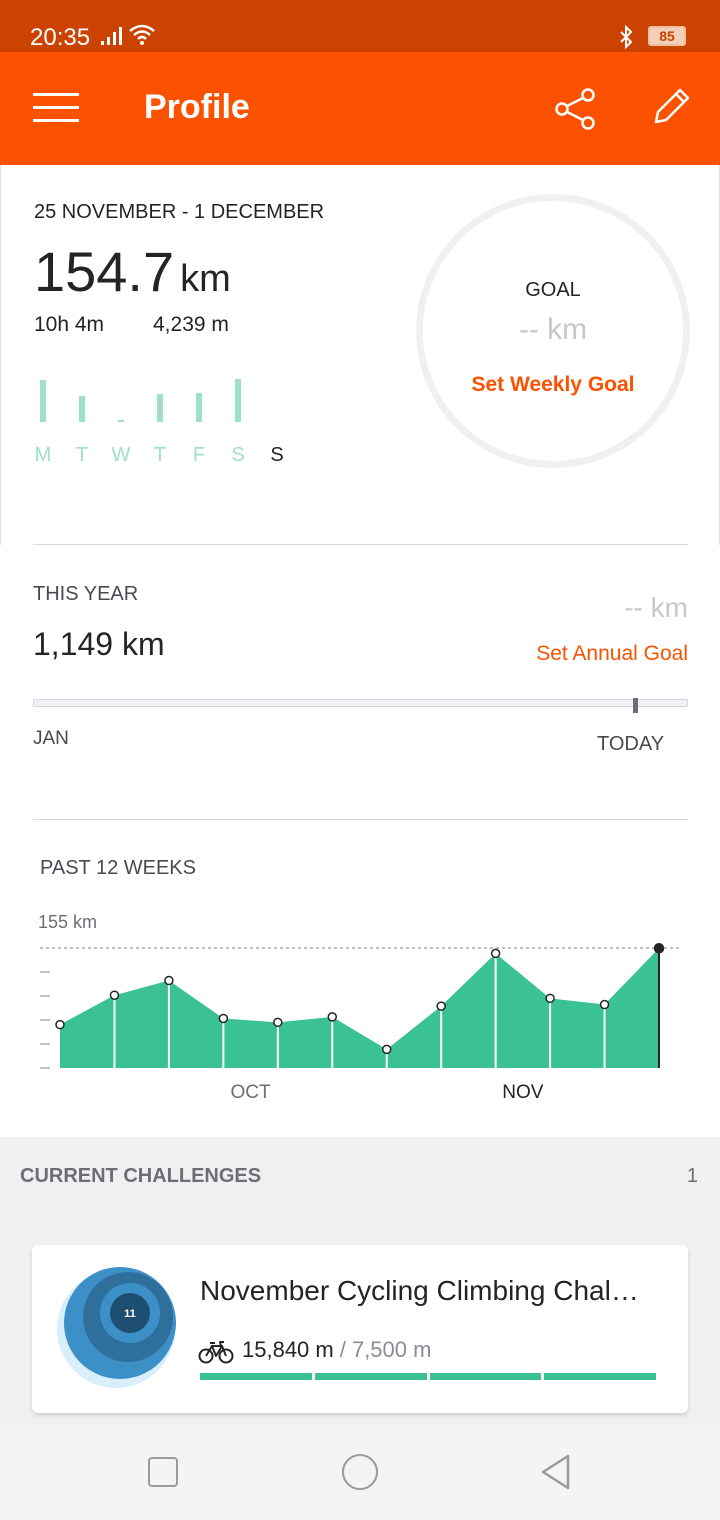 The image size is (720, 1520). I want to click on badge-number: 11, so click(130, 1314).